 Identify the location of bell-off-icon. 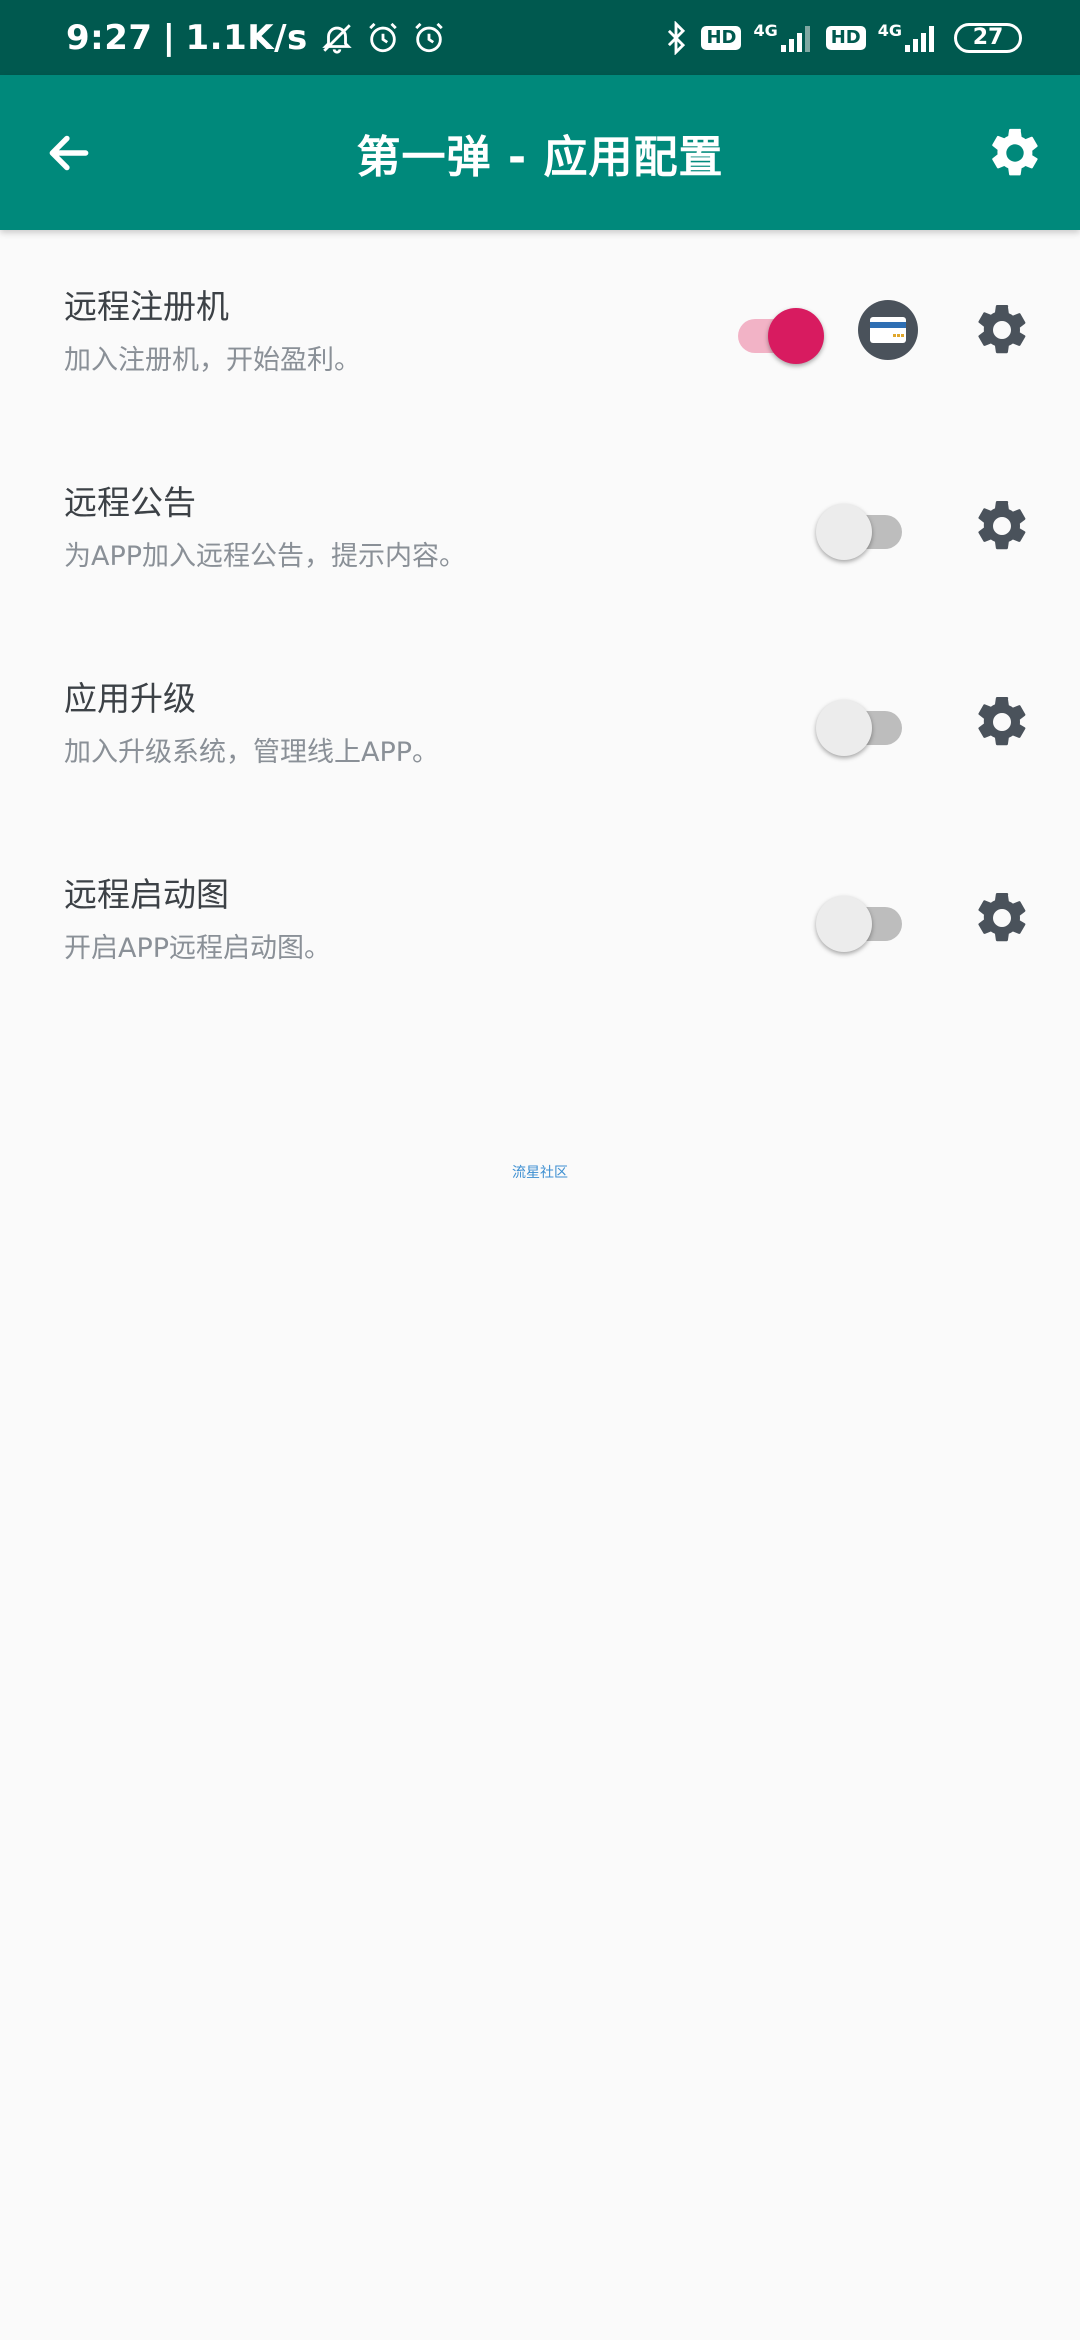
(337, 38).